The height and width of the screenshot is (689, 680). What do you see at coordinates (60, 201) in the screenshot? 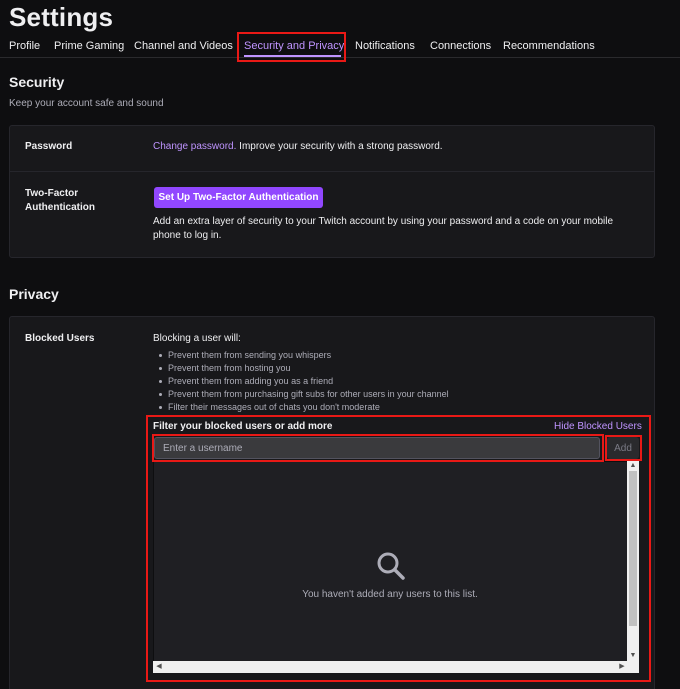
I see `two-factor-label: Two-Factor Authentication` at bounding box center [60, 201].